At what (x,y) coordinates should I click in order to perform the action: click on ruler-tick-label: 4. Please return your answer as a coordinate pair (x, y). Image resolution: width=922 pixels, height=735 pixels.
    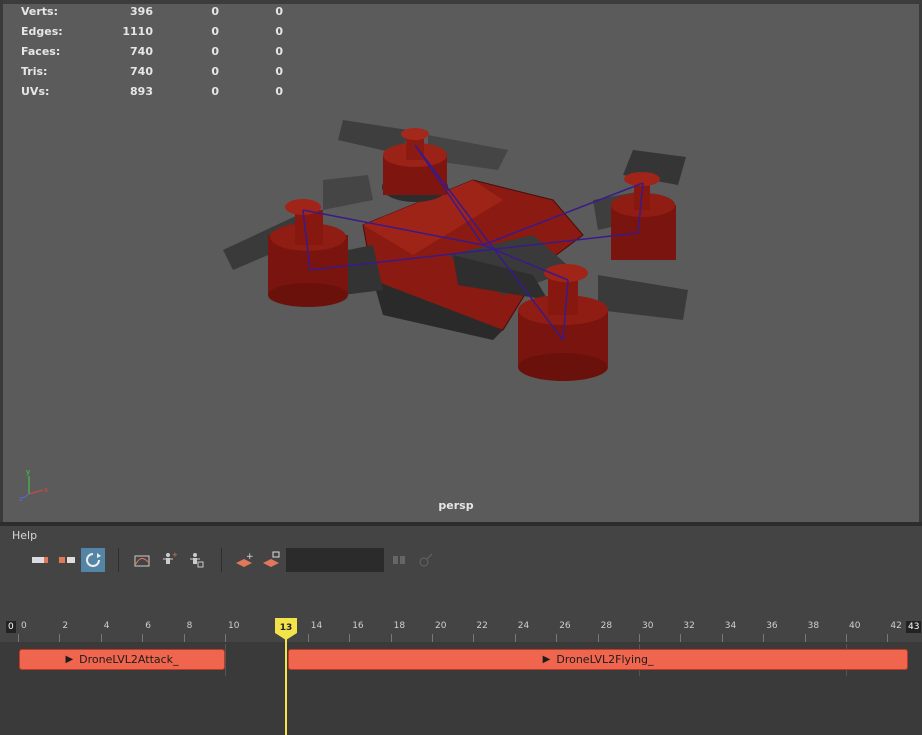
    Looking at the image, I should click on (106, 626).